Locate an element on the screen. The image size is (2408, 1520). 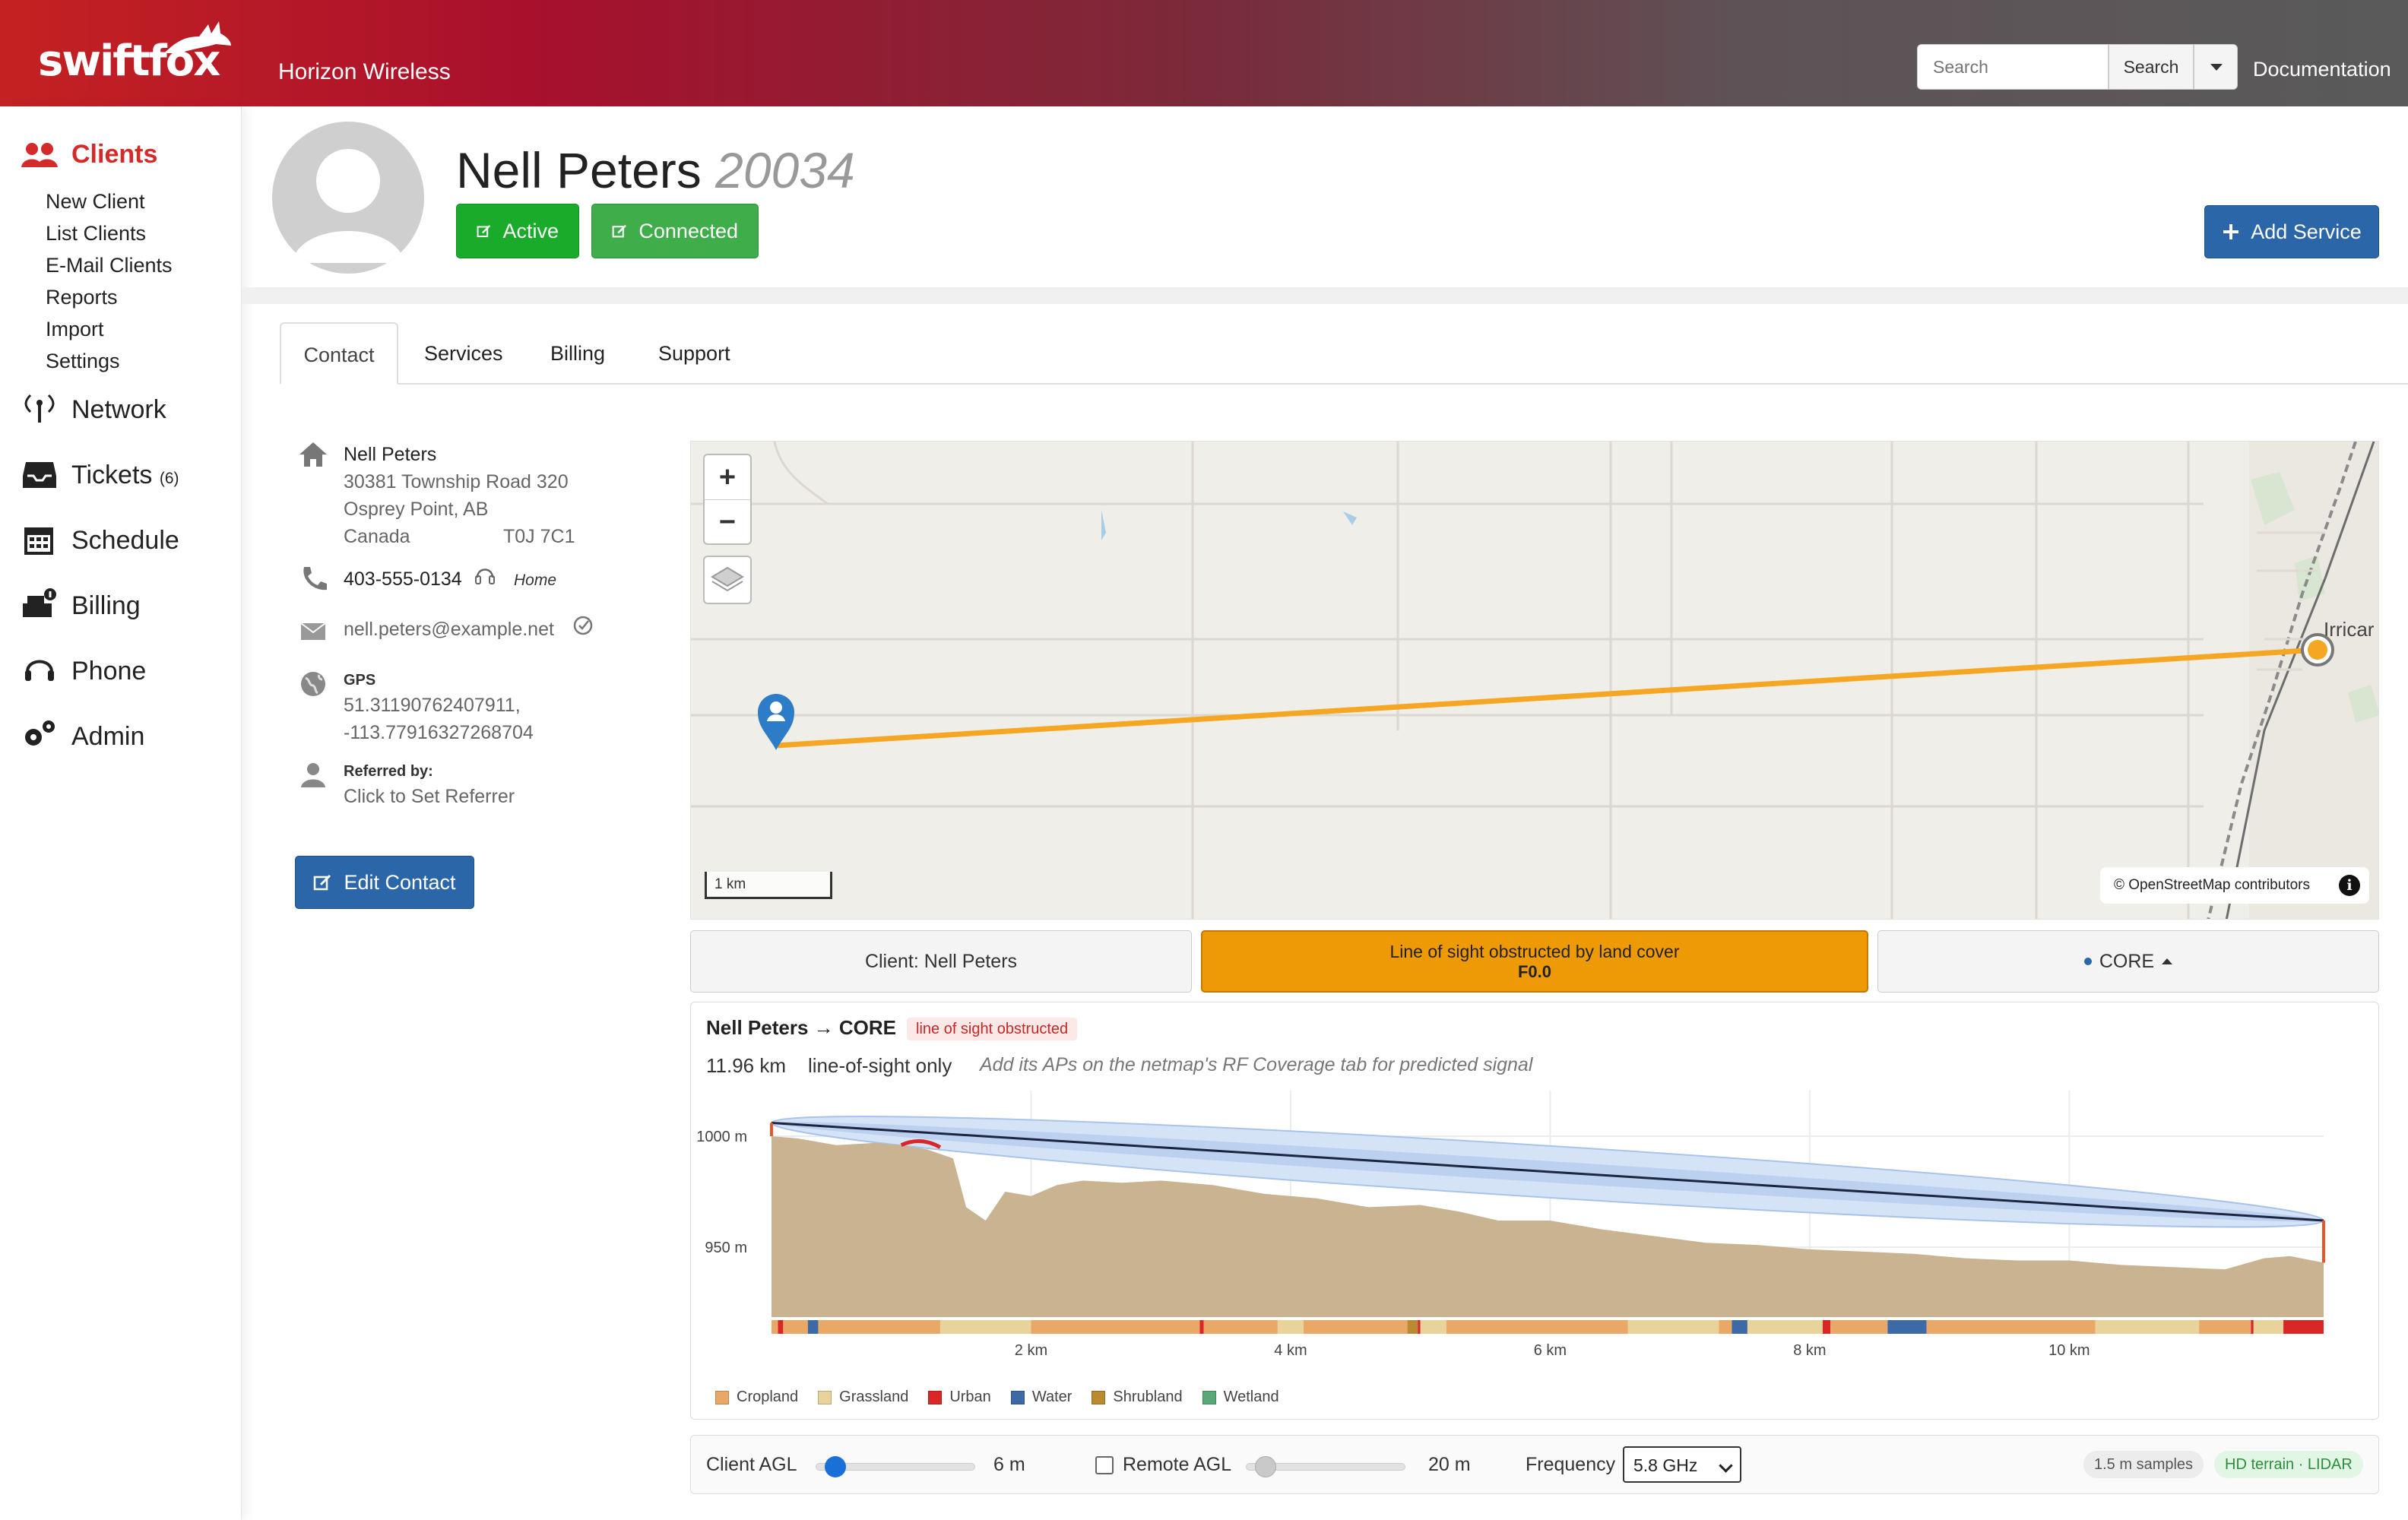
sidebar-item-tickets: Tickets (6) is located at coordinates (125, 476).